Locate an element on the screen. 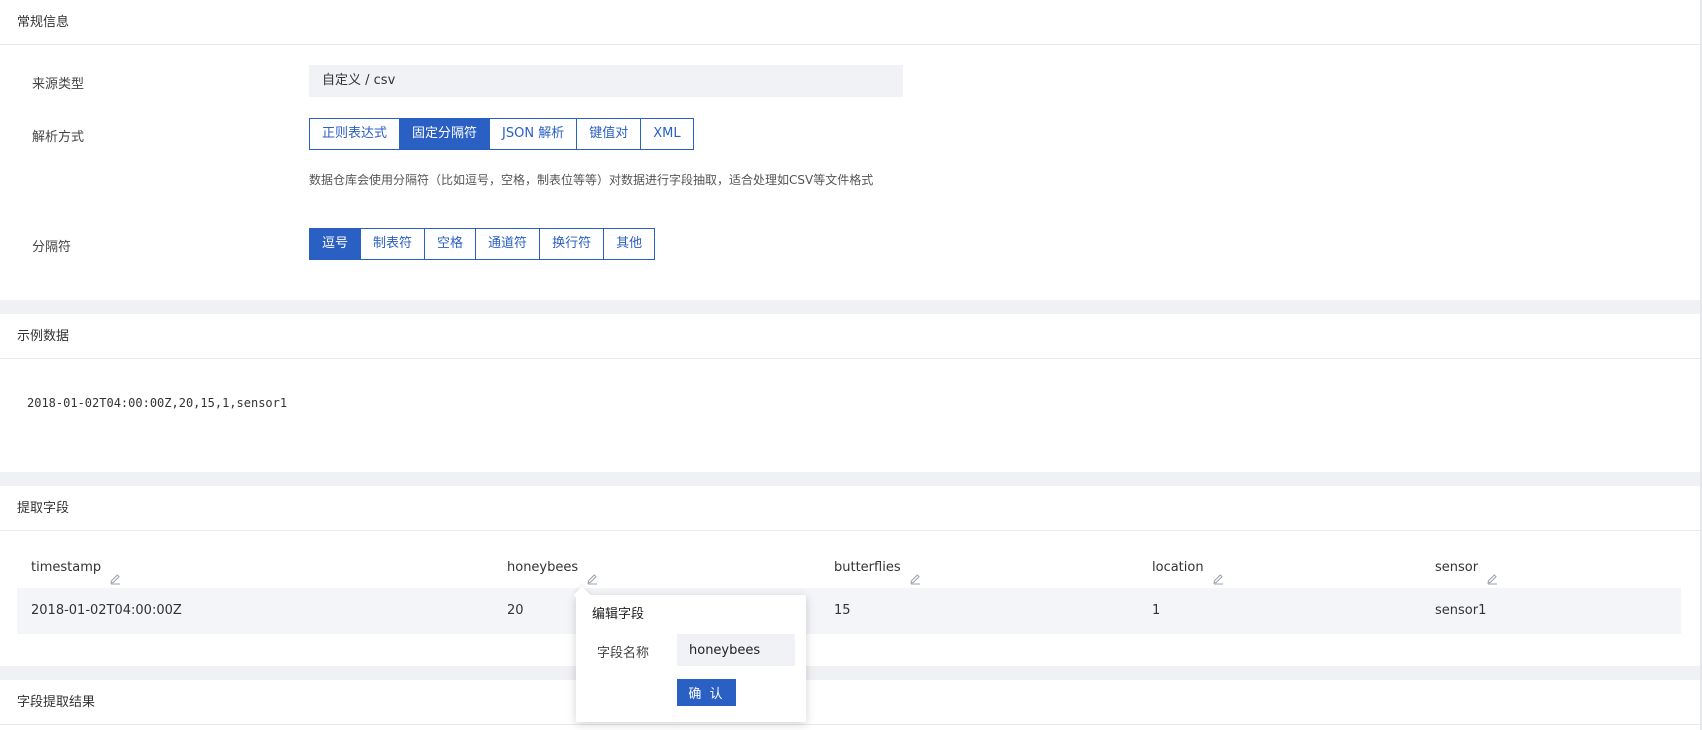  sample-data-text: 2018-01-02T04:00:00Z,20,15,1,sensor1 is located at coordinates (157, 403).